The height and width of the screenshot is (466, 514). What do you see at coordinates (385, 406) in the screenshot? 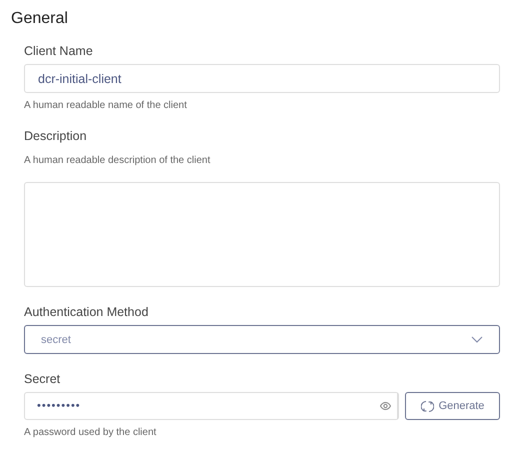
I see `eye-icon` at bounding box center [385, 406].